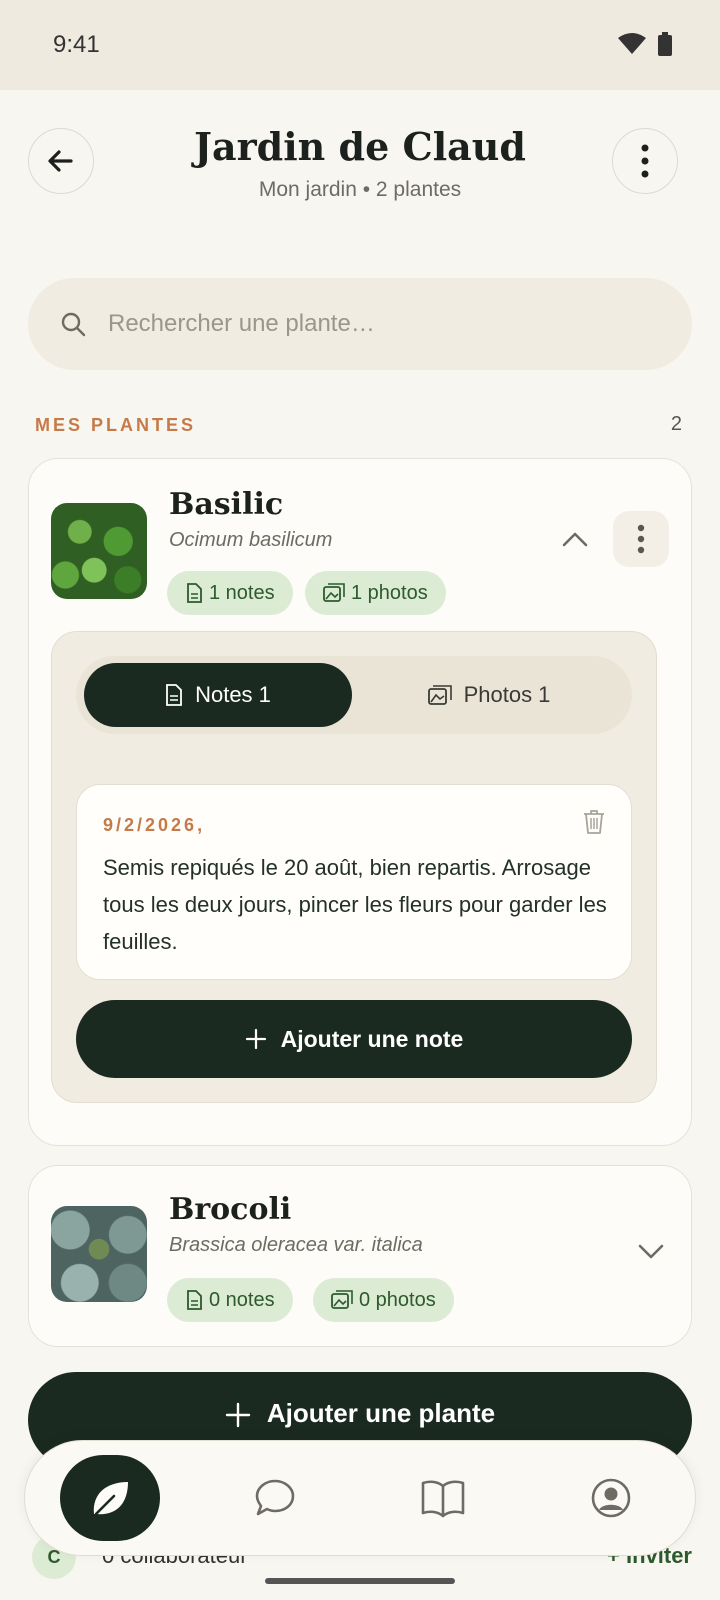 This screenshot has height=1600, width=720. Describe the element at coordinates (372, 1038) in the screenshot. I see `add-note-label: Ajouter une note` at that location.